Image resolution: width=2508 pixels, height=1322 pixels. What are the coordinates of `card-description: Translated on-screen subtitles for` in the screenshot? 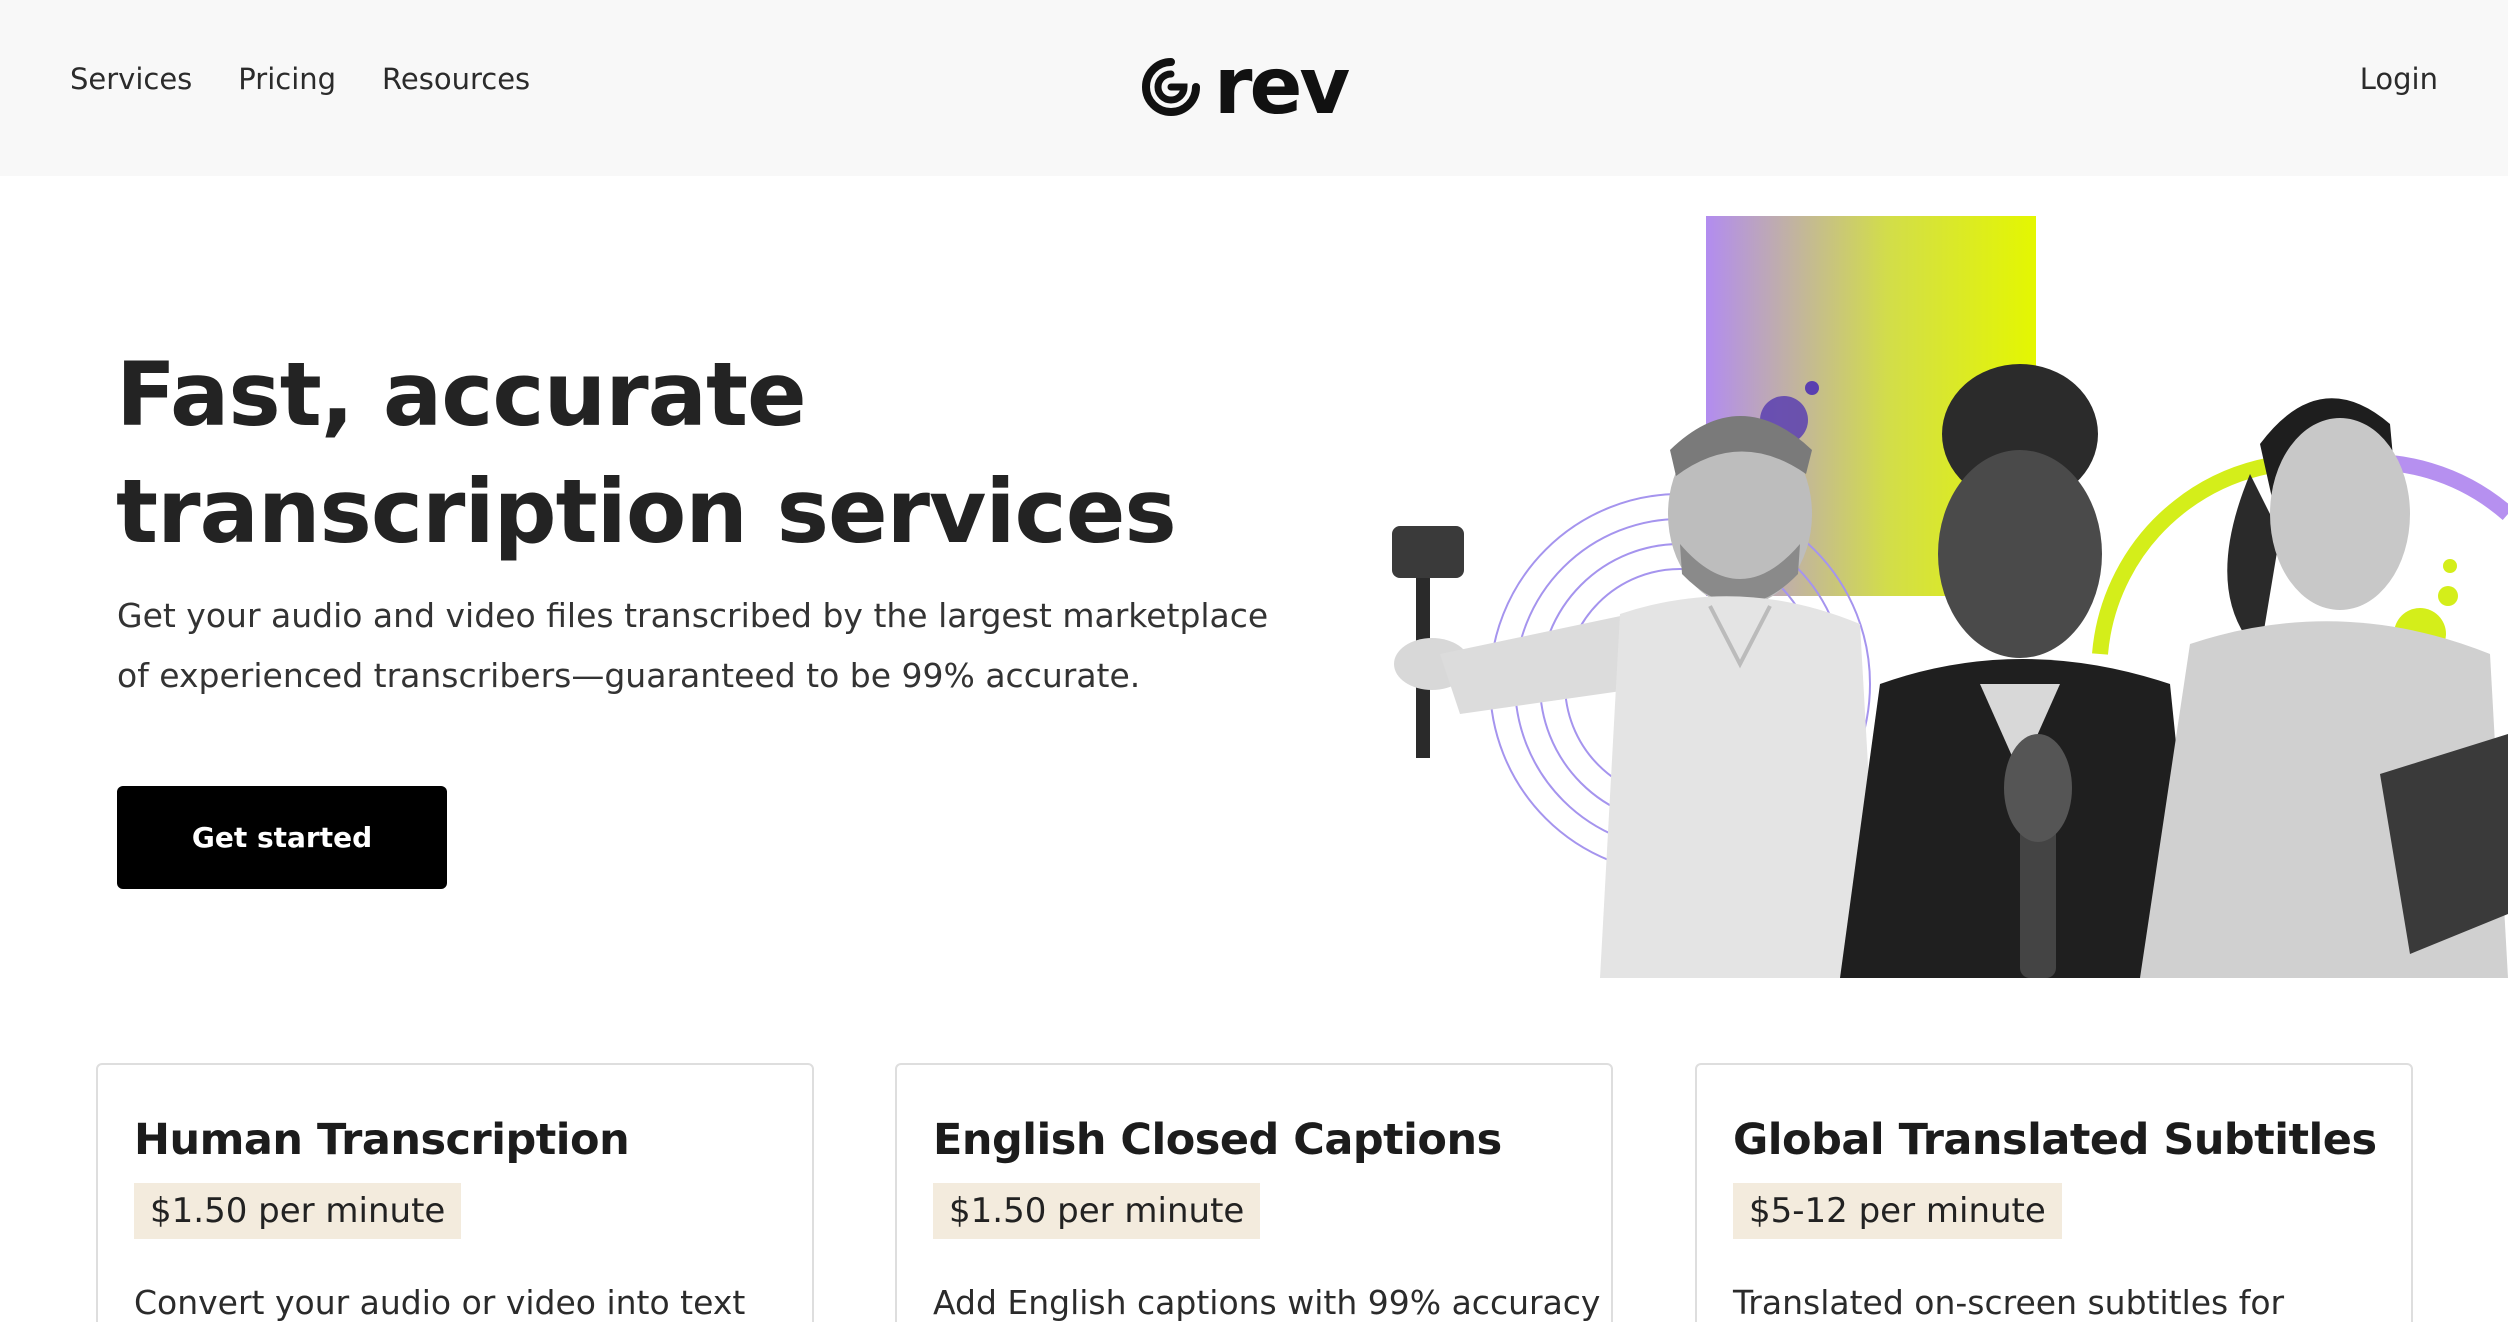 It's located at (2009, 1302).